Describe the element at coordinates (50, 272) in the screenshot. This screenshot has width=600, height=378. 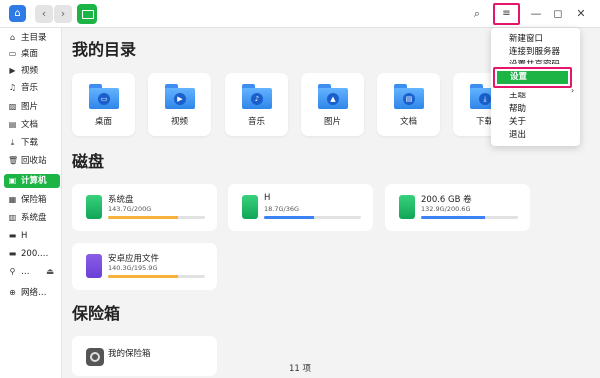
I see `eject-icon: ⏏` at that location.